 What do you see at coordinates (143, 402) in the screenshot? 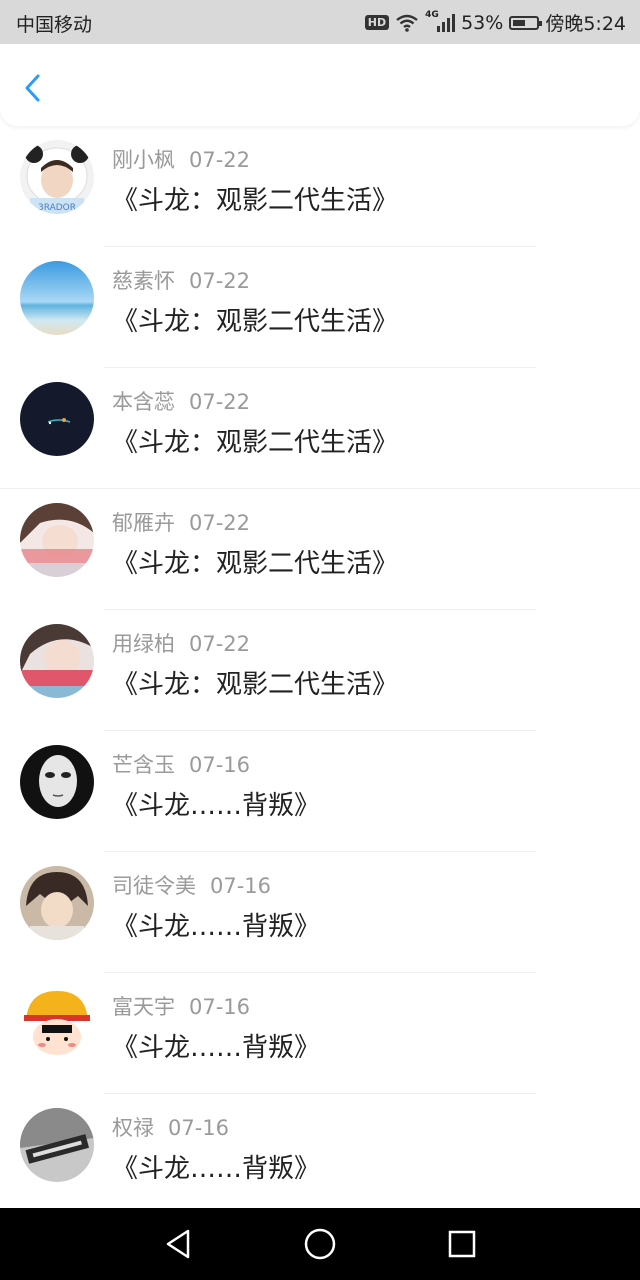
I see `sender-name: 本含蕊` at bounding box center [143, 402].